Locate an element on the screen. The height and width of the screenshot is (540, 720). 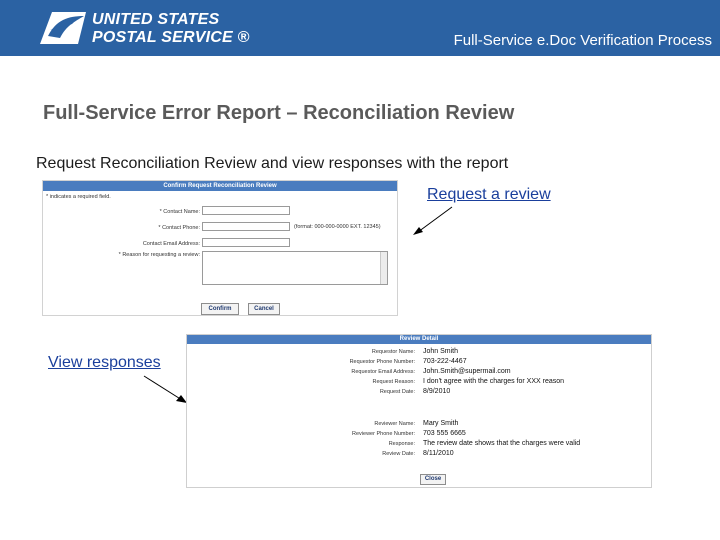
requestor-name-label: Requestor Name: is located at coordinates (393, 352).